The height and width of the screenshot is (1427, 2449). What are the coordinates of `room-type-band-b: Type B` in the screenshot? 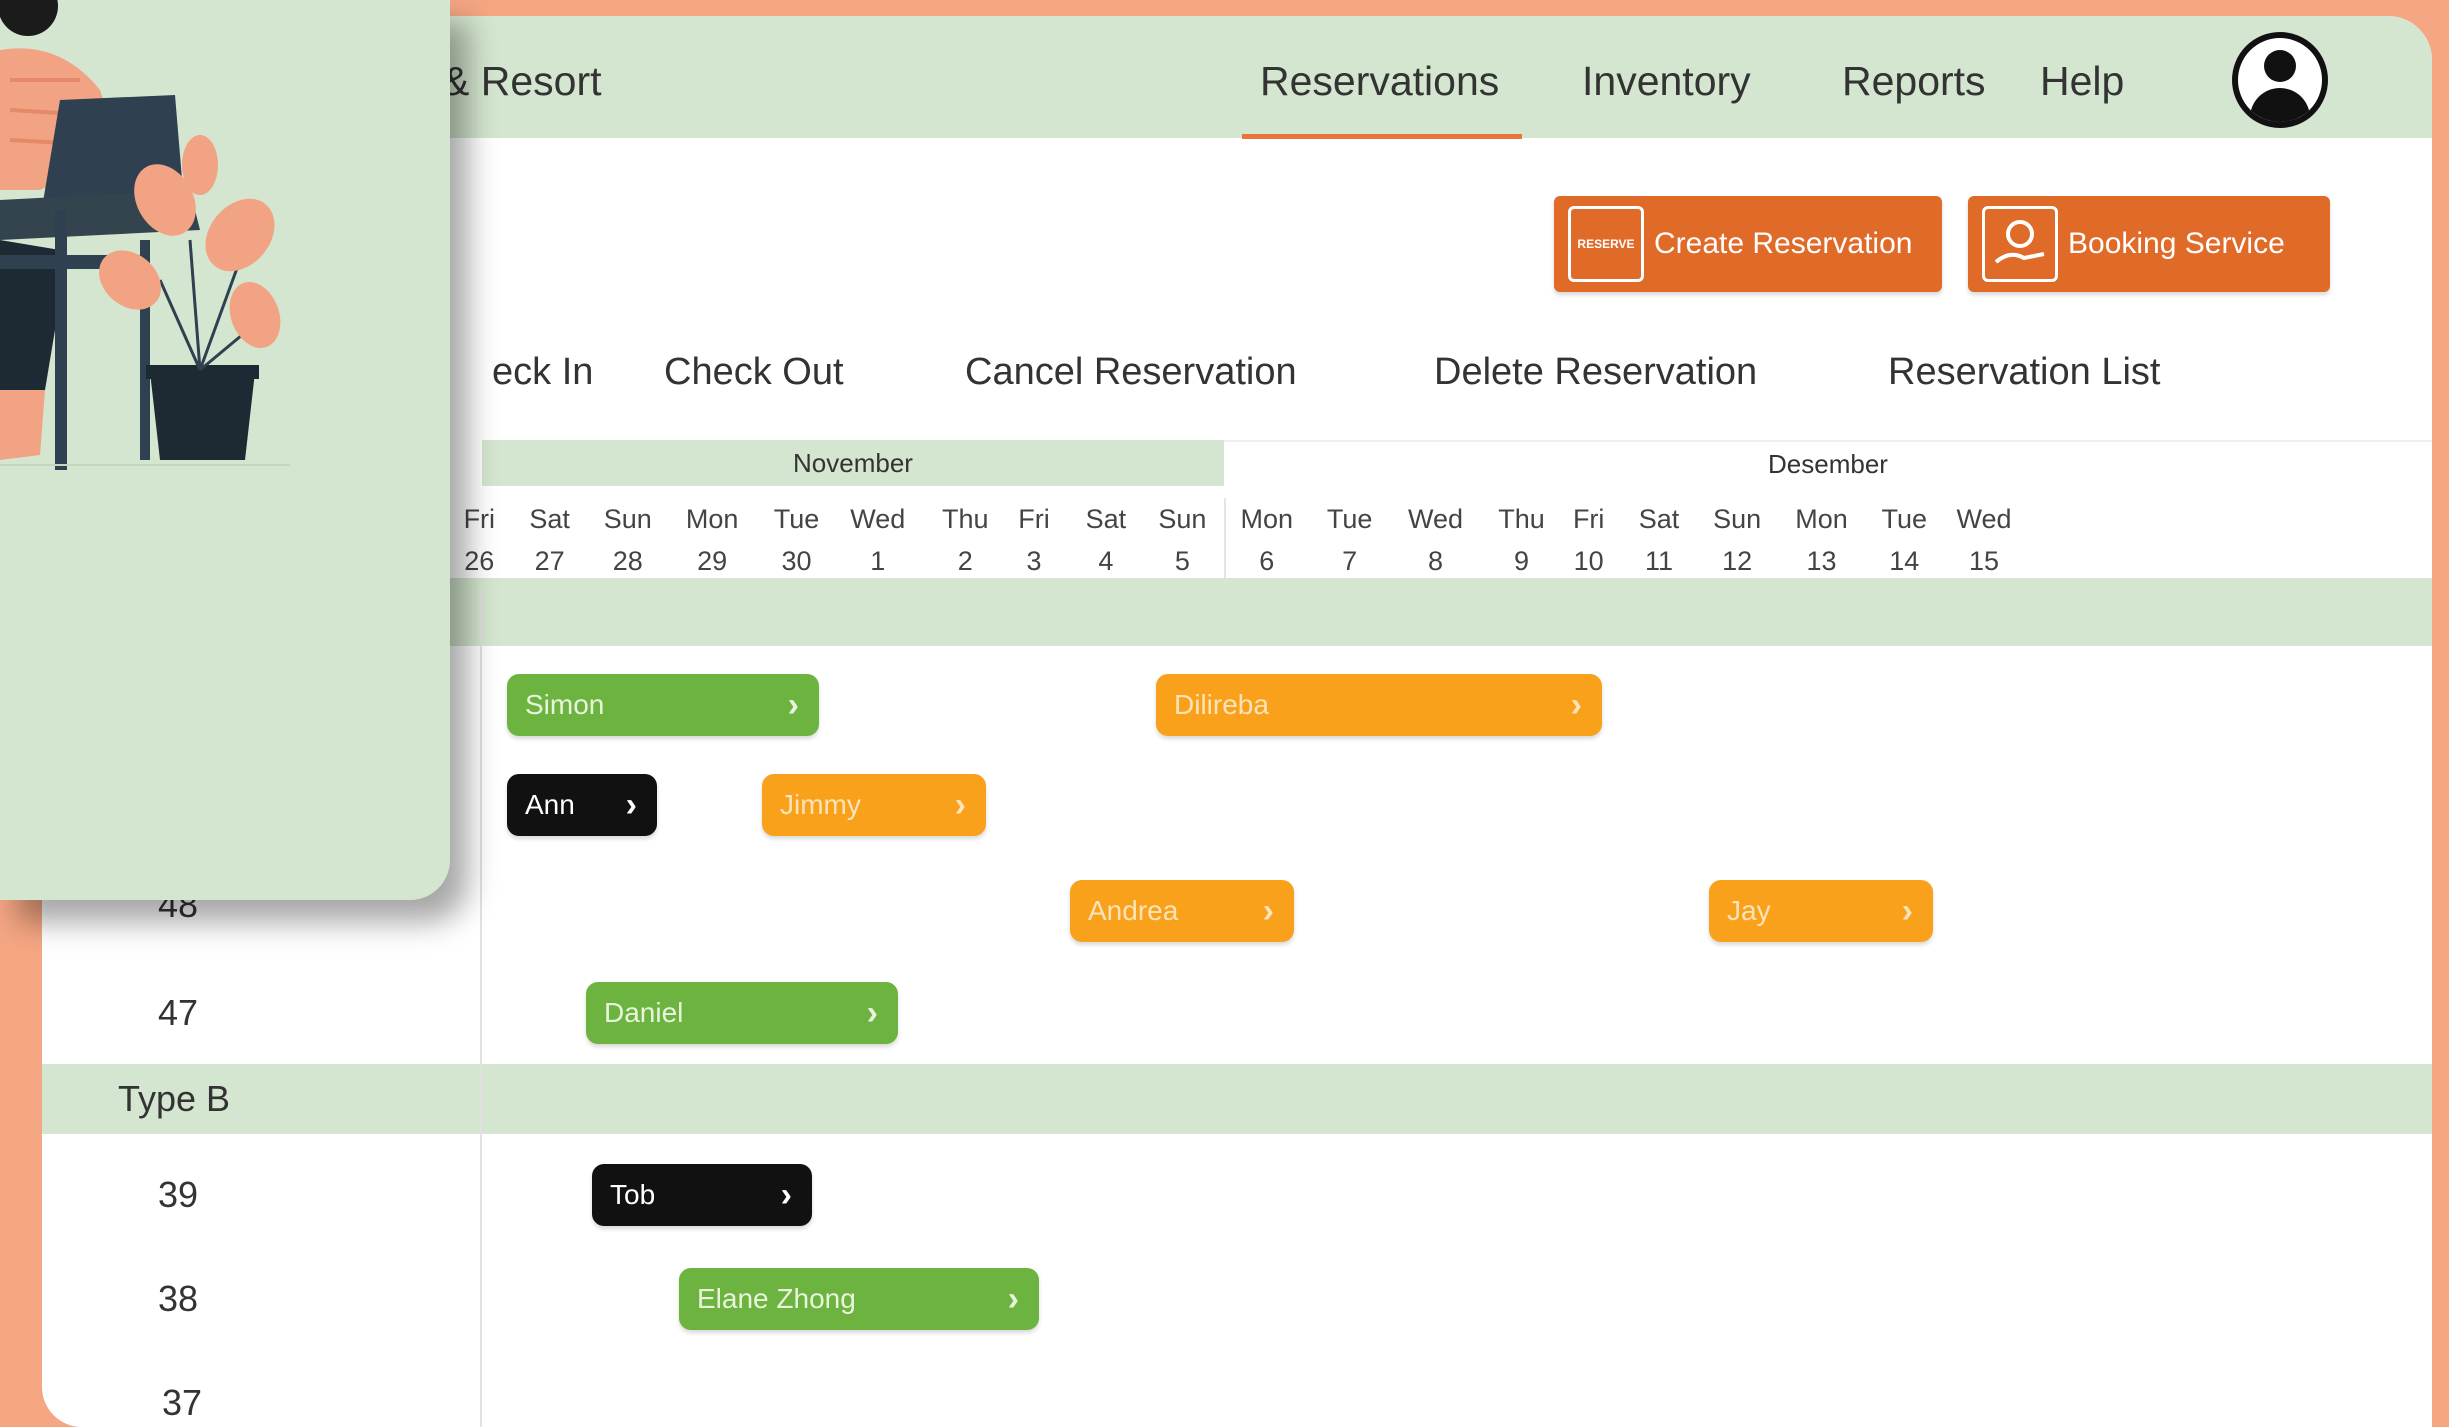 It's located at (1237, 1099).